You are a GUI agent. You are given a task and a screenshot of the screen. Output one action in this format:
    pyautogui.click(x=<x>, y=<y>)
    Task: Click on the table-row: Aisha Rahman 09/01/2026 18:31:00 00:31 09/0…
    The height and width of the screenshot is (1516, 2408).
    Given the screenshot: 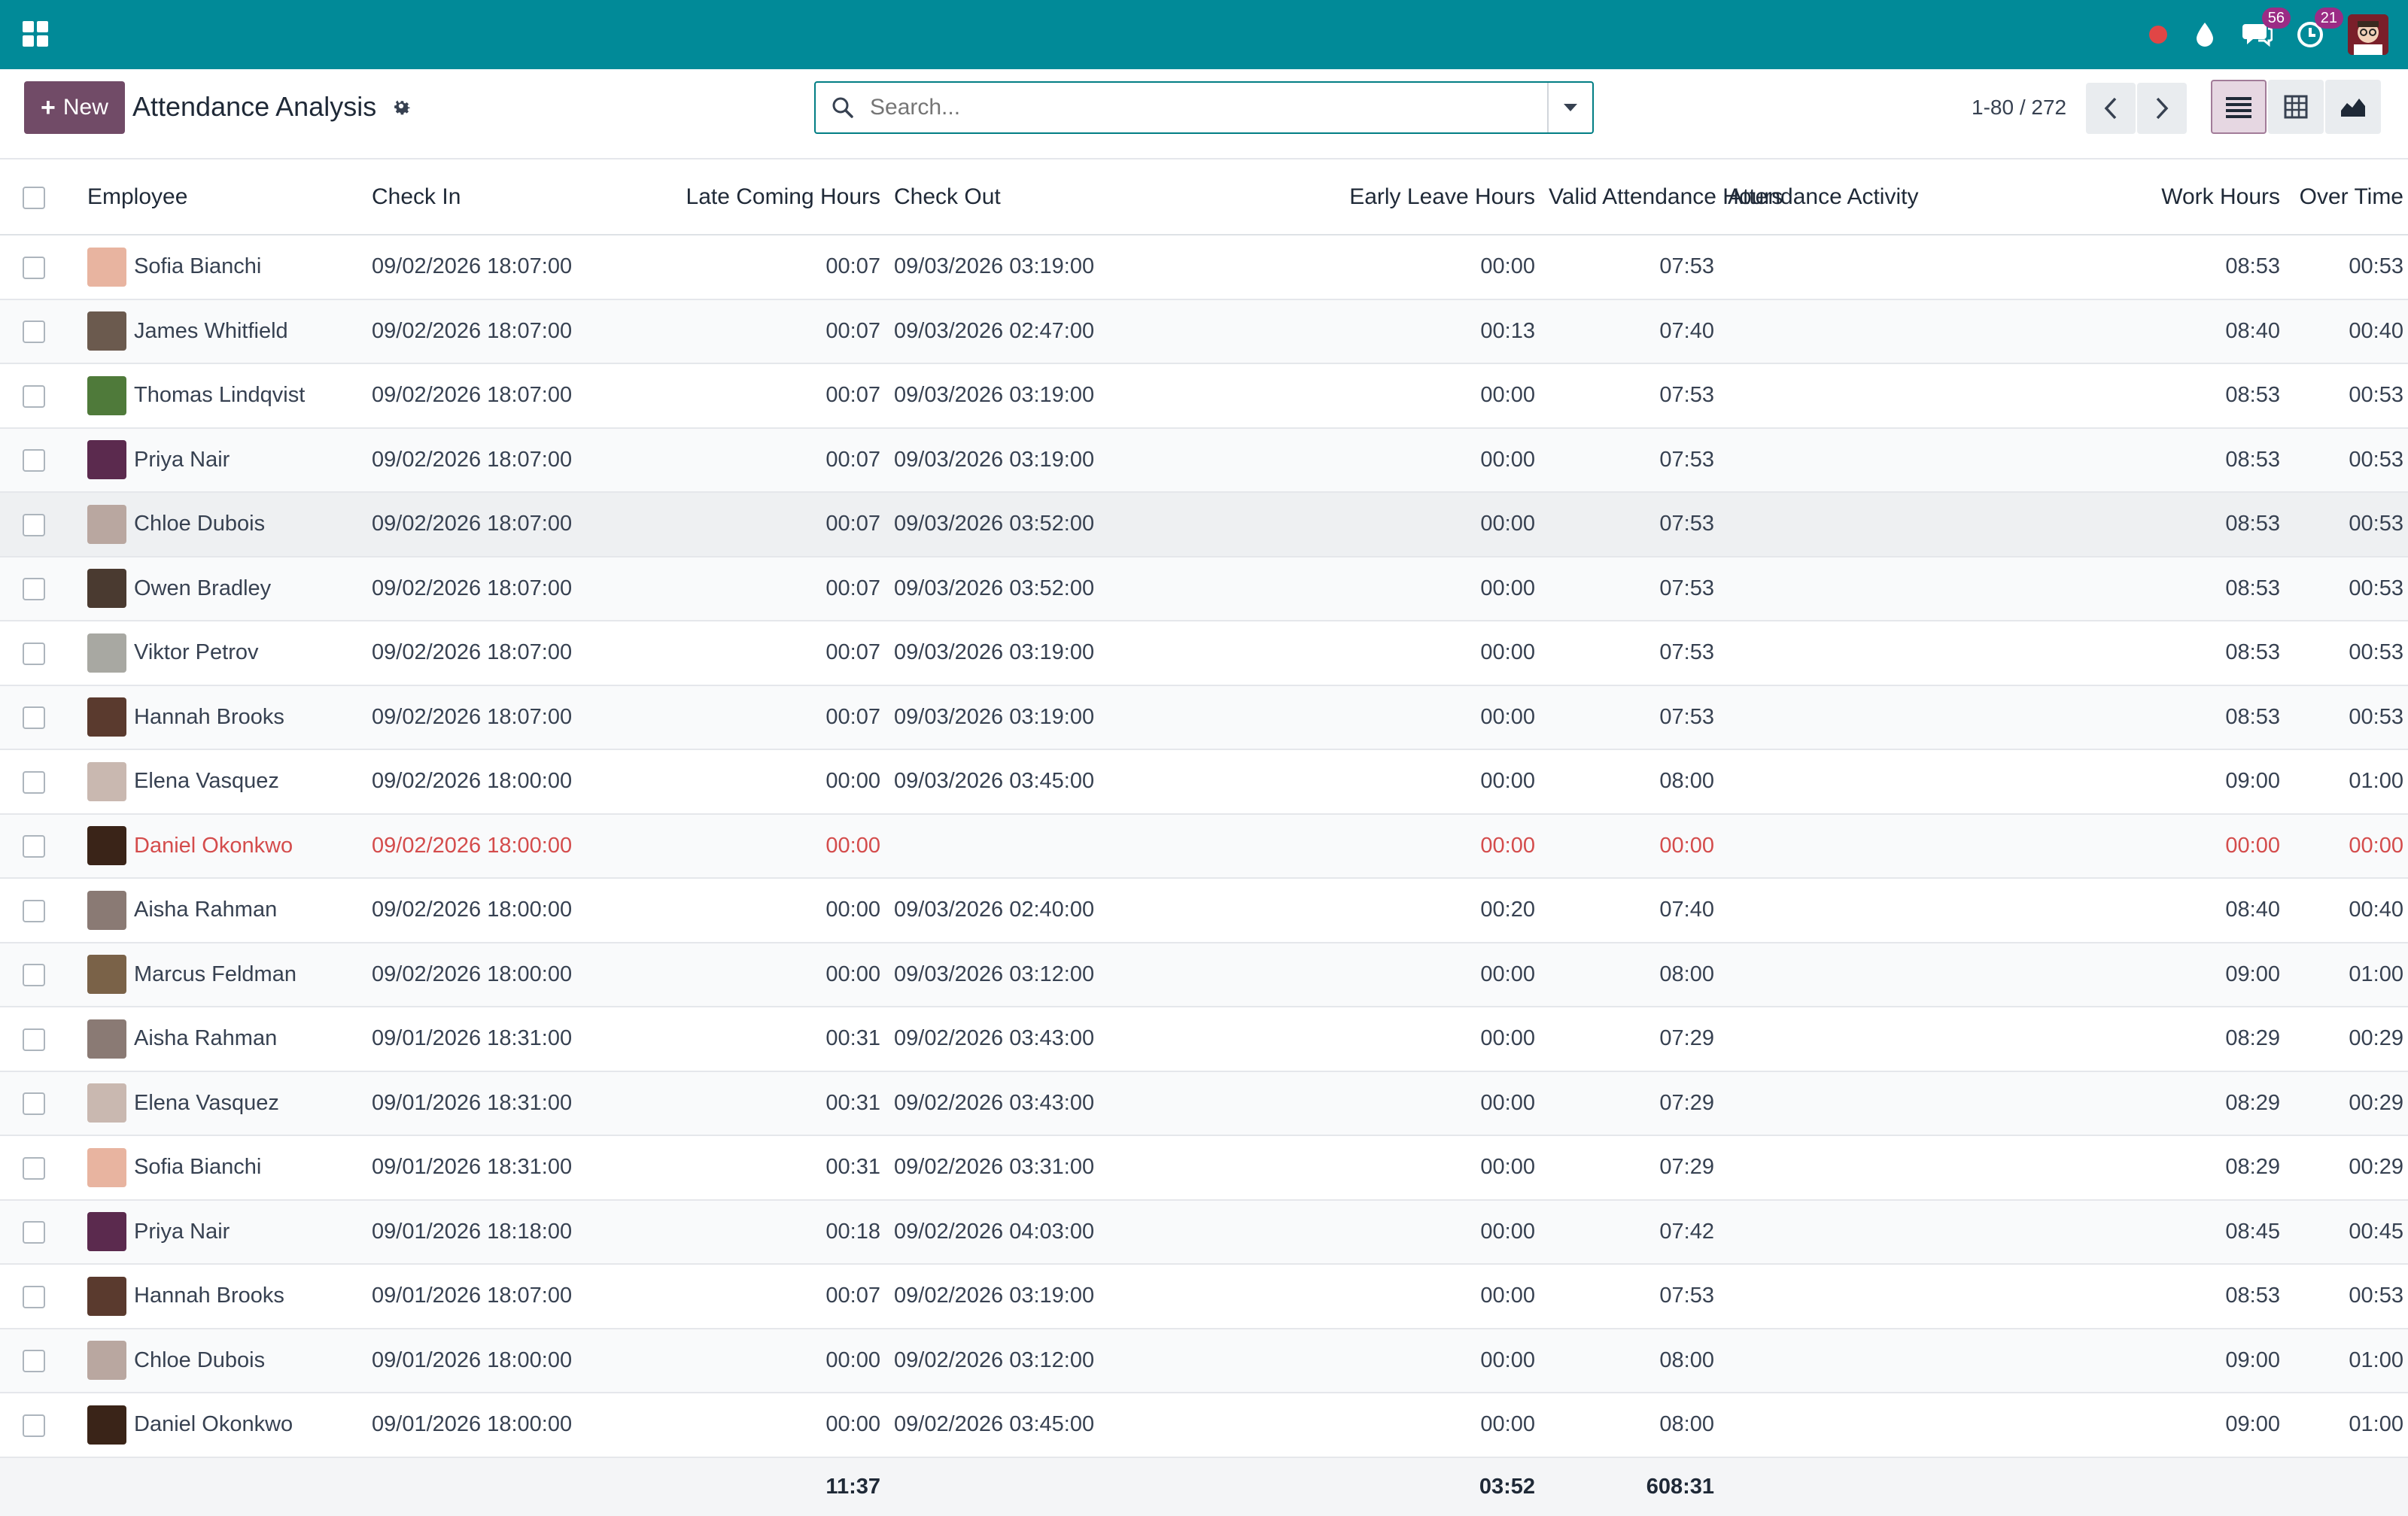 What is the action you would take?
    pyautogui.click(x=1204, y=1039)
    